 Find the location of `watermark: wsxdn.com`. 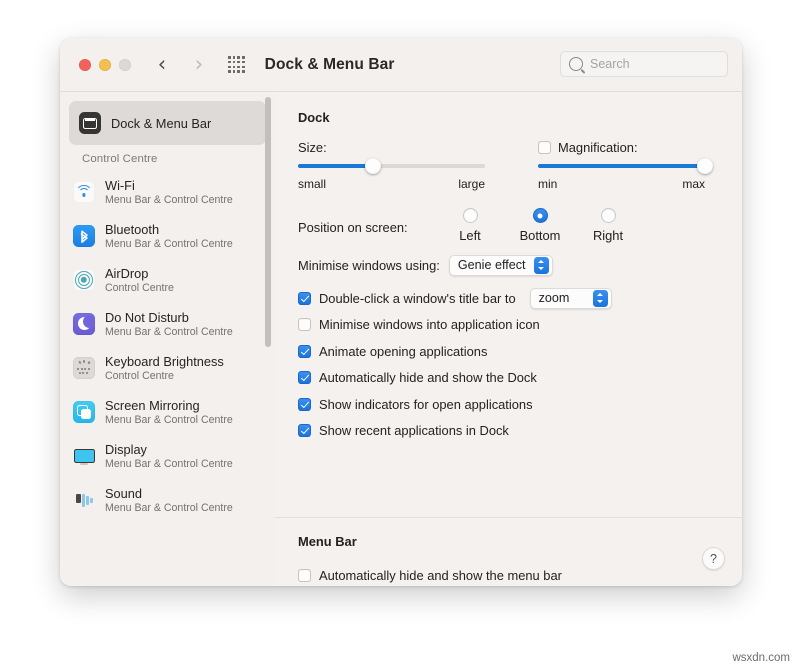

watermark: wsxdn.com is located at coordinates (761, 658).